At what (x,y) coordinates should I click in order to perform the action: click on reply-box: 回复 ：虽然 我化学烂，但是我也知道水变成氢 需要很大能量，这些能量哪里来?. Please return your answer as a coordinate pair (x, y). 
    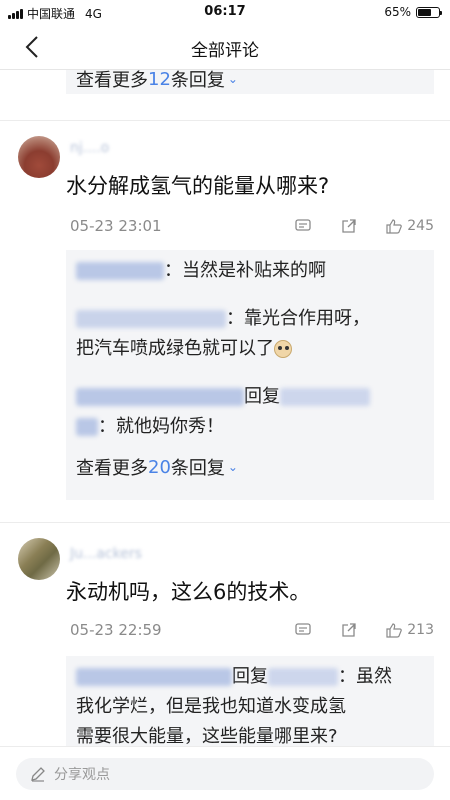
    Looking at the image, I should click on (250, 701).